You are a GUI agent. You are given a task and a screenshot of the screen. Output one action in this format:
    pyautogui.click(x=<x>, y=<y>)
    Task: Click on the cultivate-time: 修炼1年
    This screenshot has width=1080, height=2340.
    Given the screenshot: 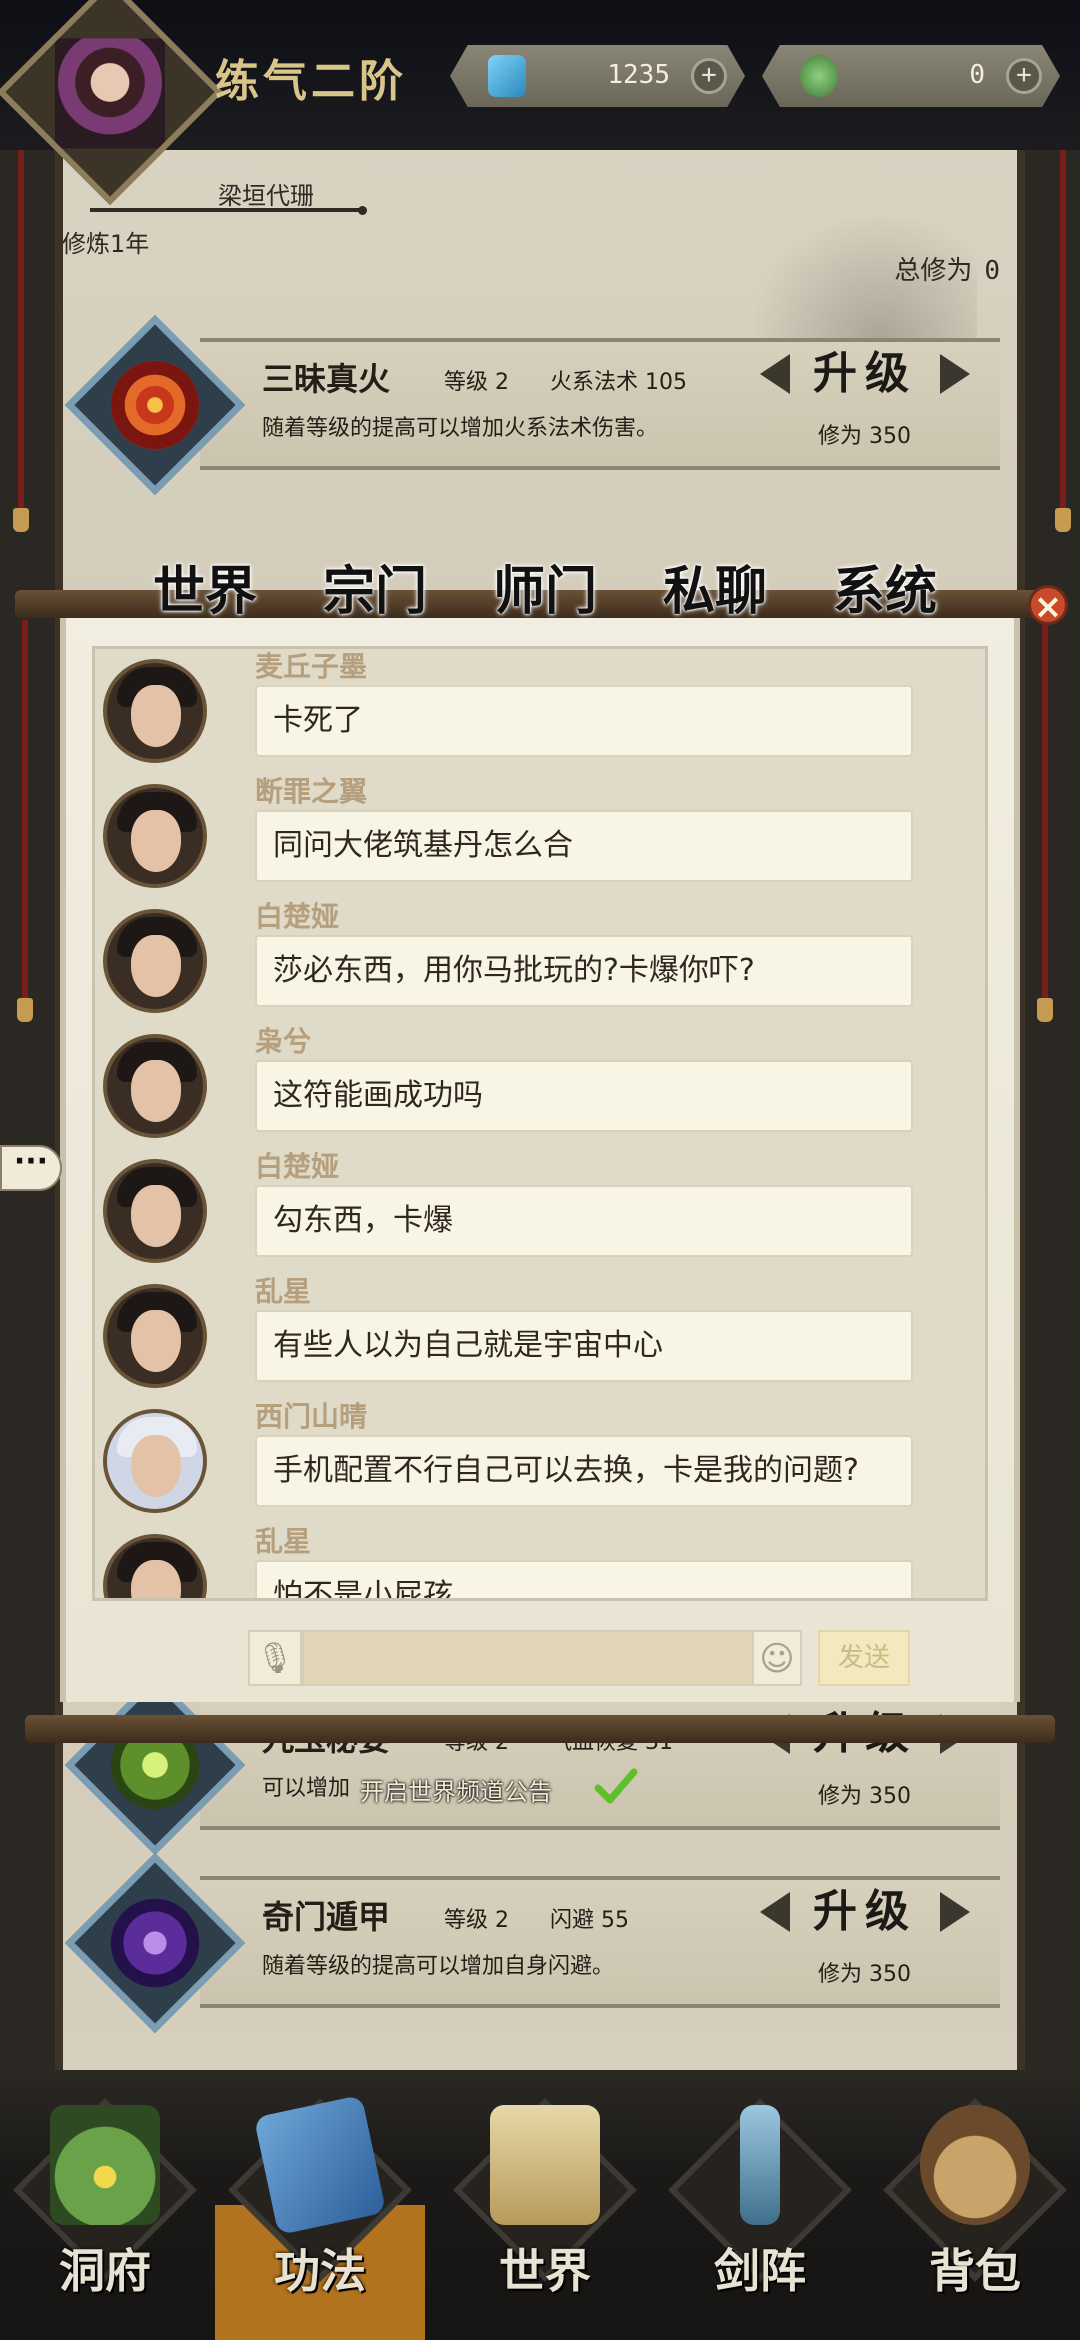 What is the action you would take?
    pyautogui.click(x=106, y=244)
    